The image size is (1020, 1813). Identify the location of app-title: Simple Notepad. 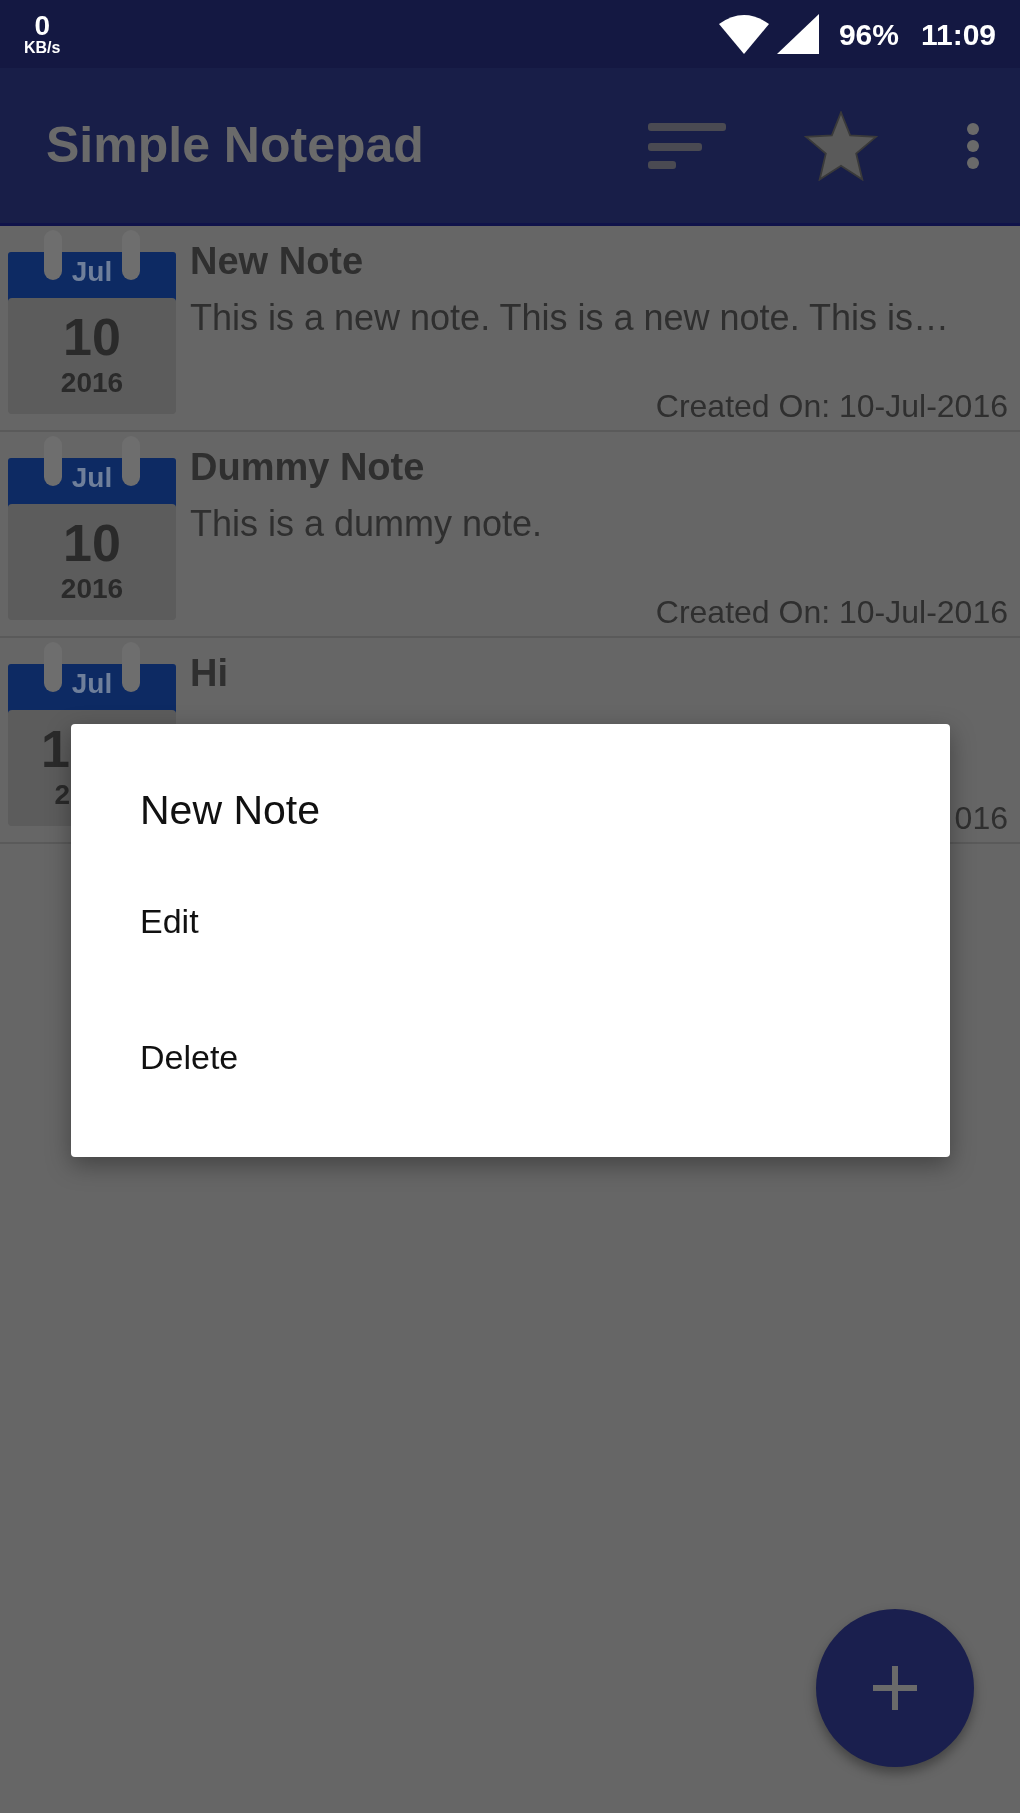
(235, 145).